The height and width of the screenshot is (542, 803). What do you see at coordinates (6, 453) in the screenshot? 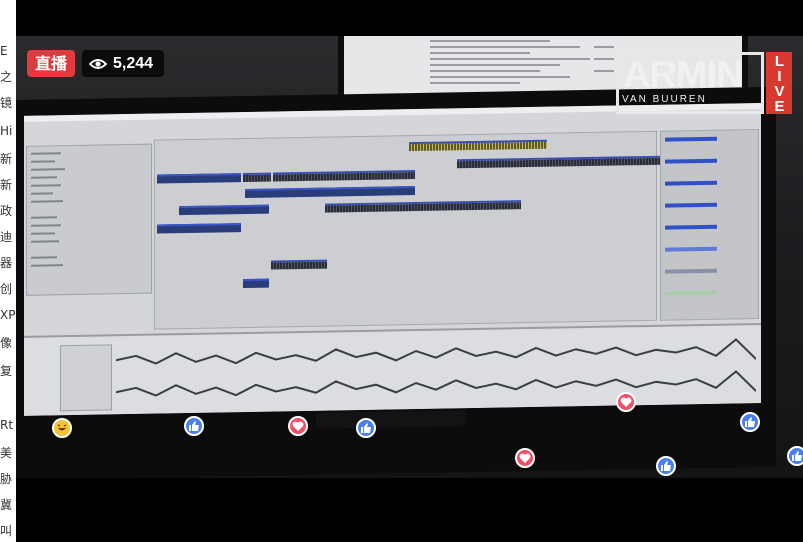
I see `side-text: 美` at bounding box center [6, 453].